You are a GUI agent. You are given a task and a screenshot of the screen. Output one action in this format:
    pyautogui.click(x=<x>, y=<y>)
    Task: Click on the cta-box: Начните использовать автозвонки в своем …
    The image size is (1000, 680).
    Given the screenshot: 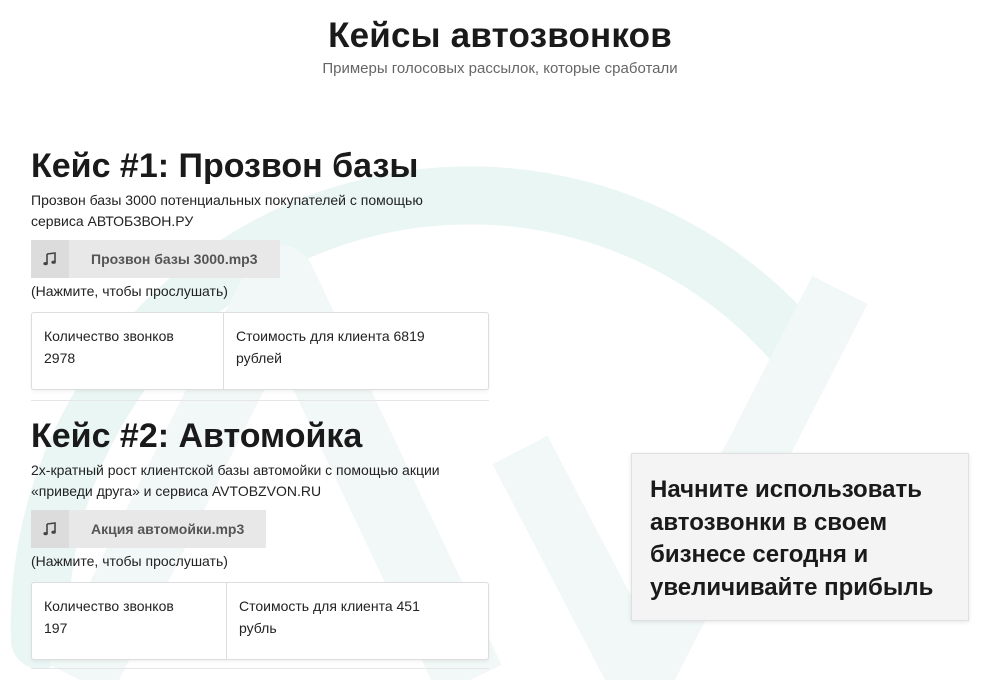 What is the action you would take?
    pyautogui.click(x=800, y=537)
    